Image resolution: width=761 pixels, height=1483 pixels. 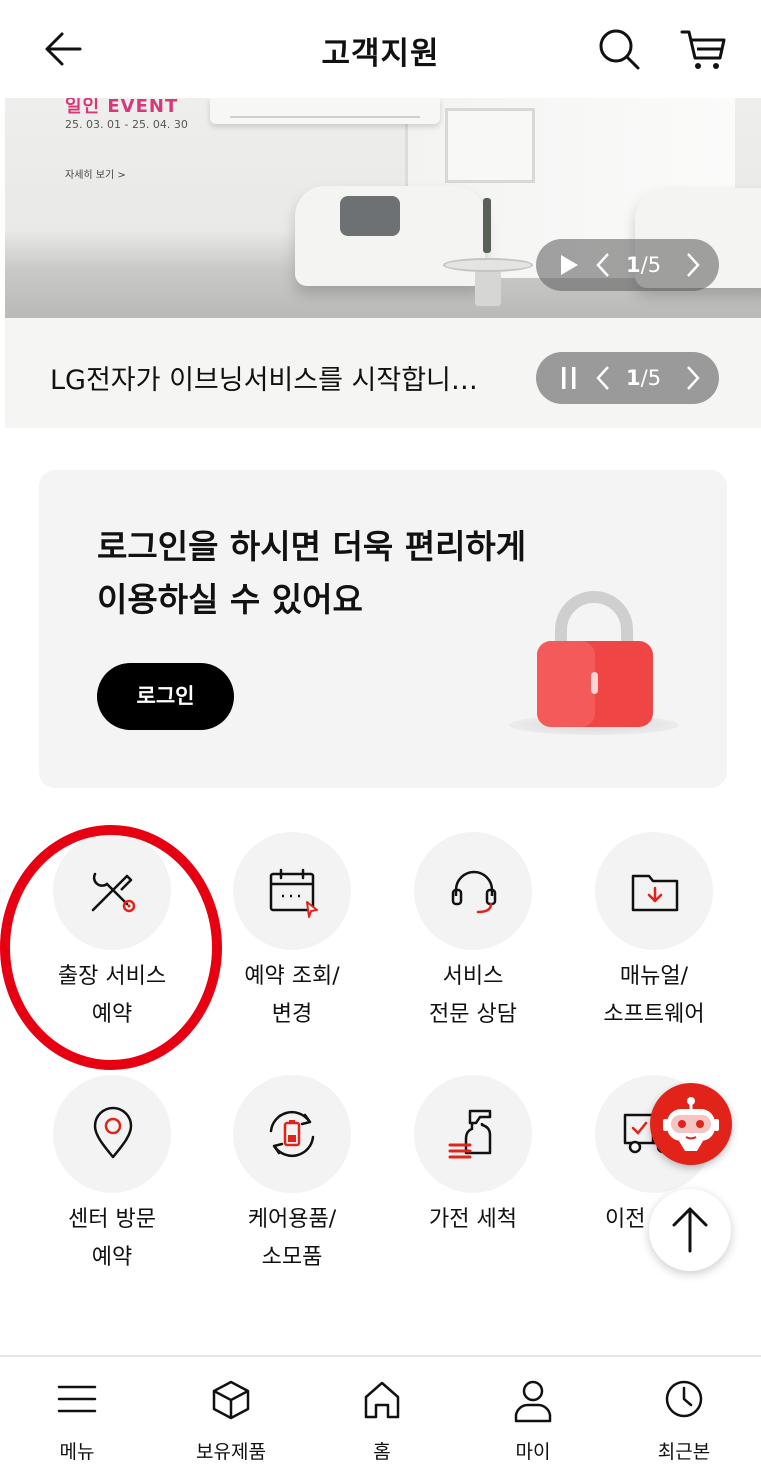 I want to click on robot-icon, so click(x=691, y=1124).